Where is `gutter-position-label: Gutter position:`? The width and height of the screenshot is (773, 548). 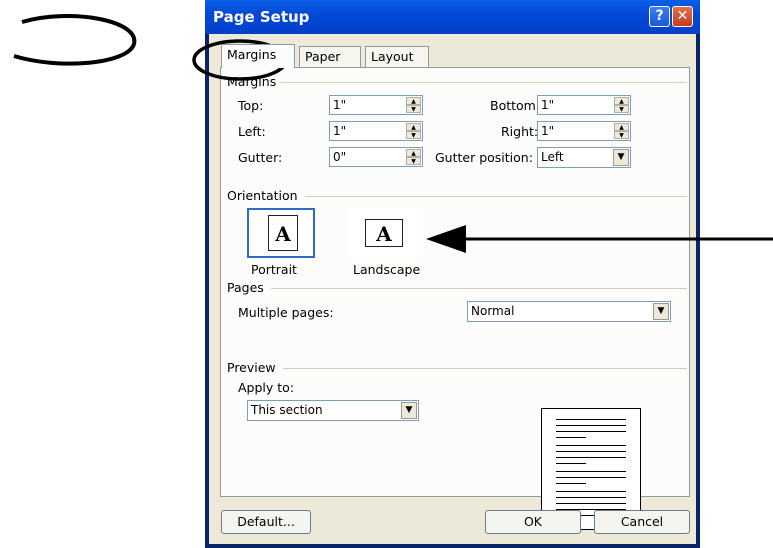 gutter-position-label: Gutter position: is located at coordinates (484, 157).